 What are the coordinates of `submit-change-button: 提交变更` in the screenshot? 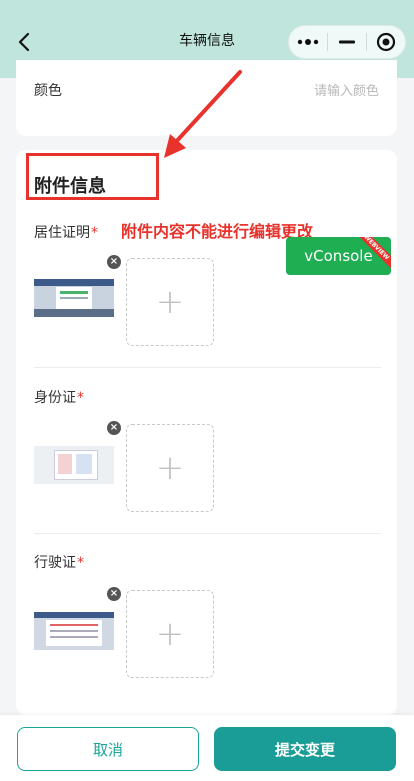 It's located at (305, 749).